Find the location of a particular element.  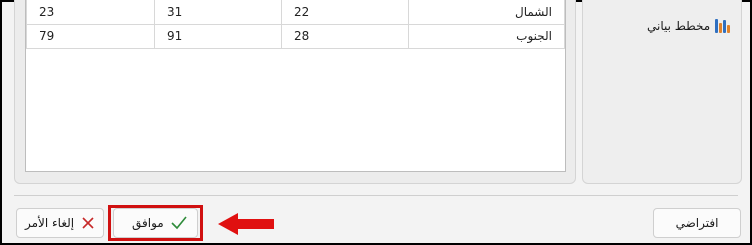

check-icon is located at coordinates (179, 223).